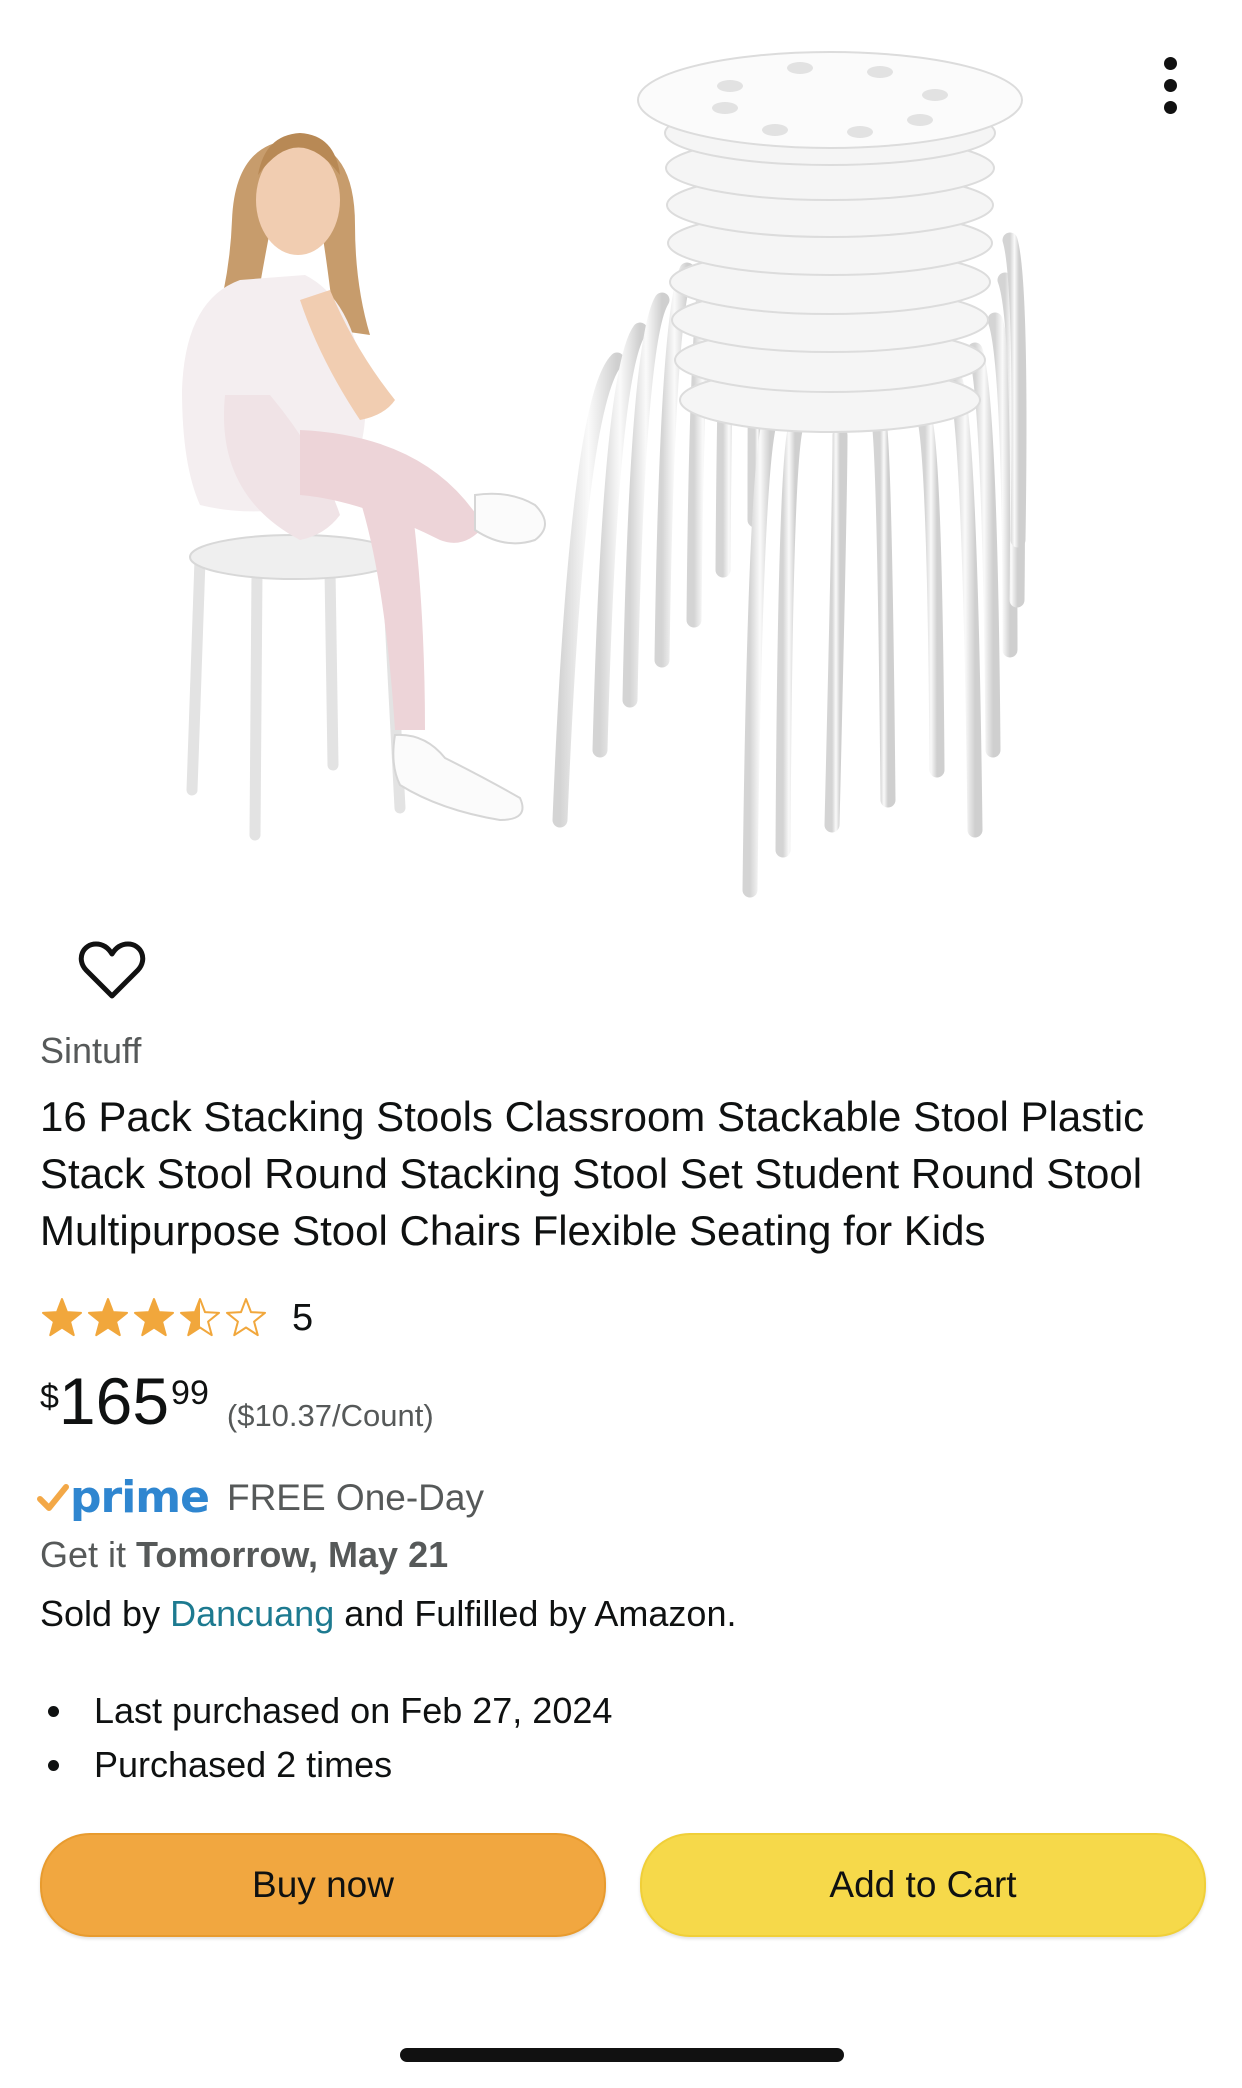 The width and height of the screenshot is (1242, 2088). Describe the element at coordinates (326, 1765) in the screenshot. I see `purchase-count: Purchased 2 times` at that location.